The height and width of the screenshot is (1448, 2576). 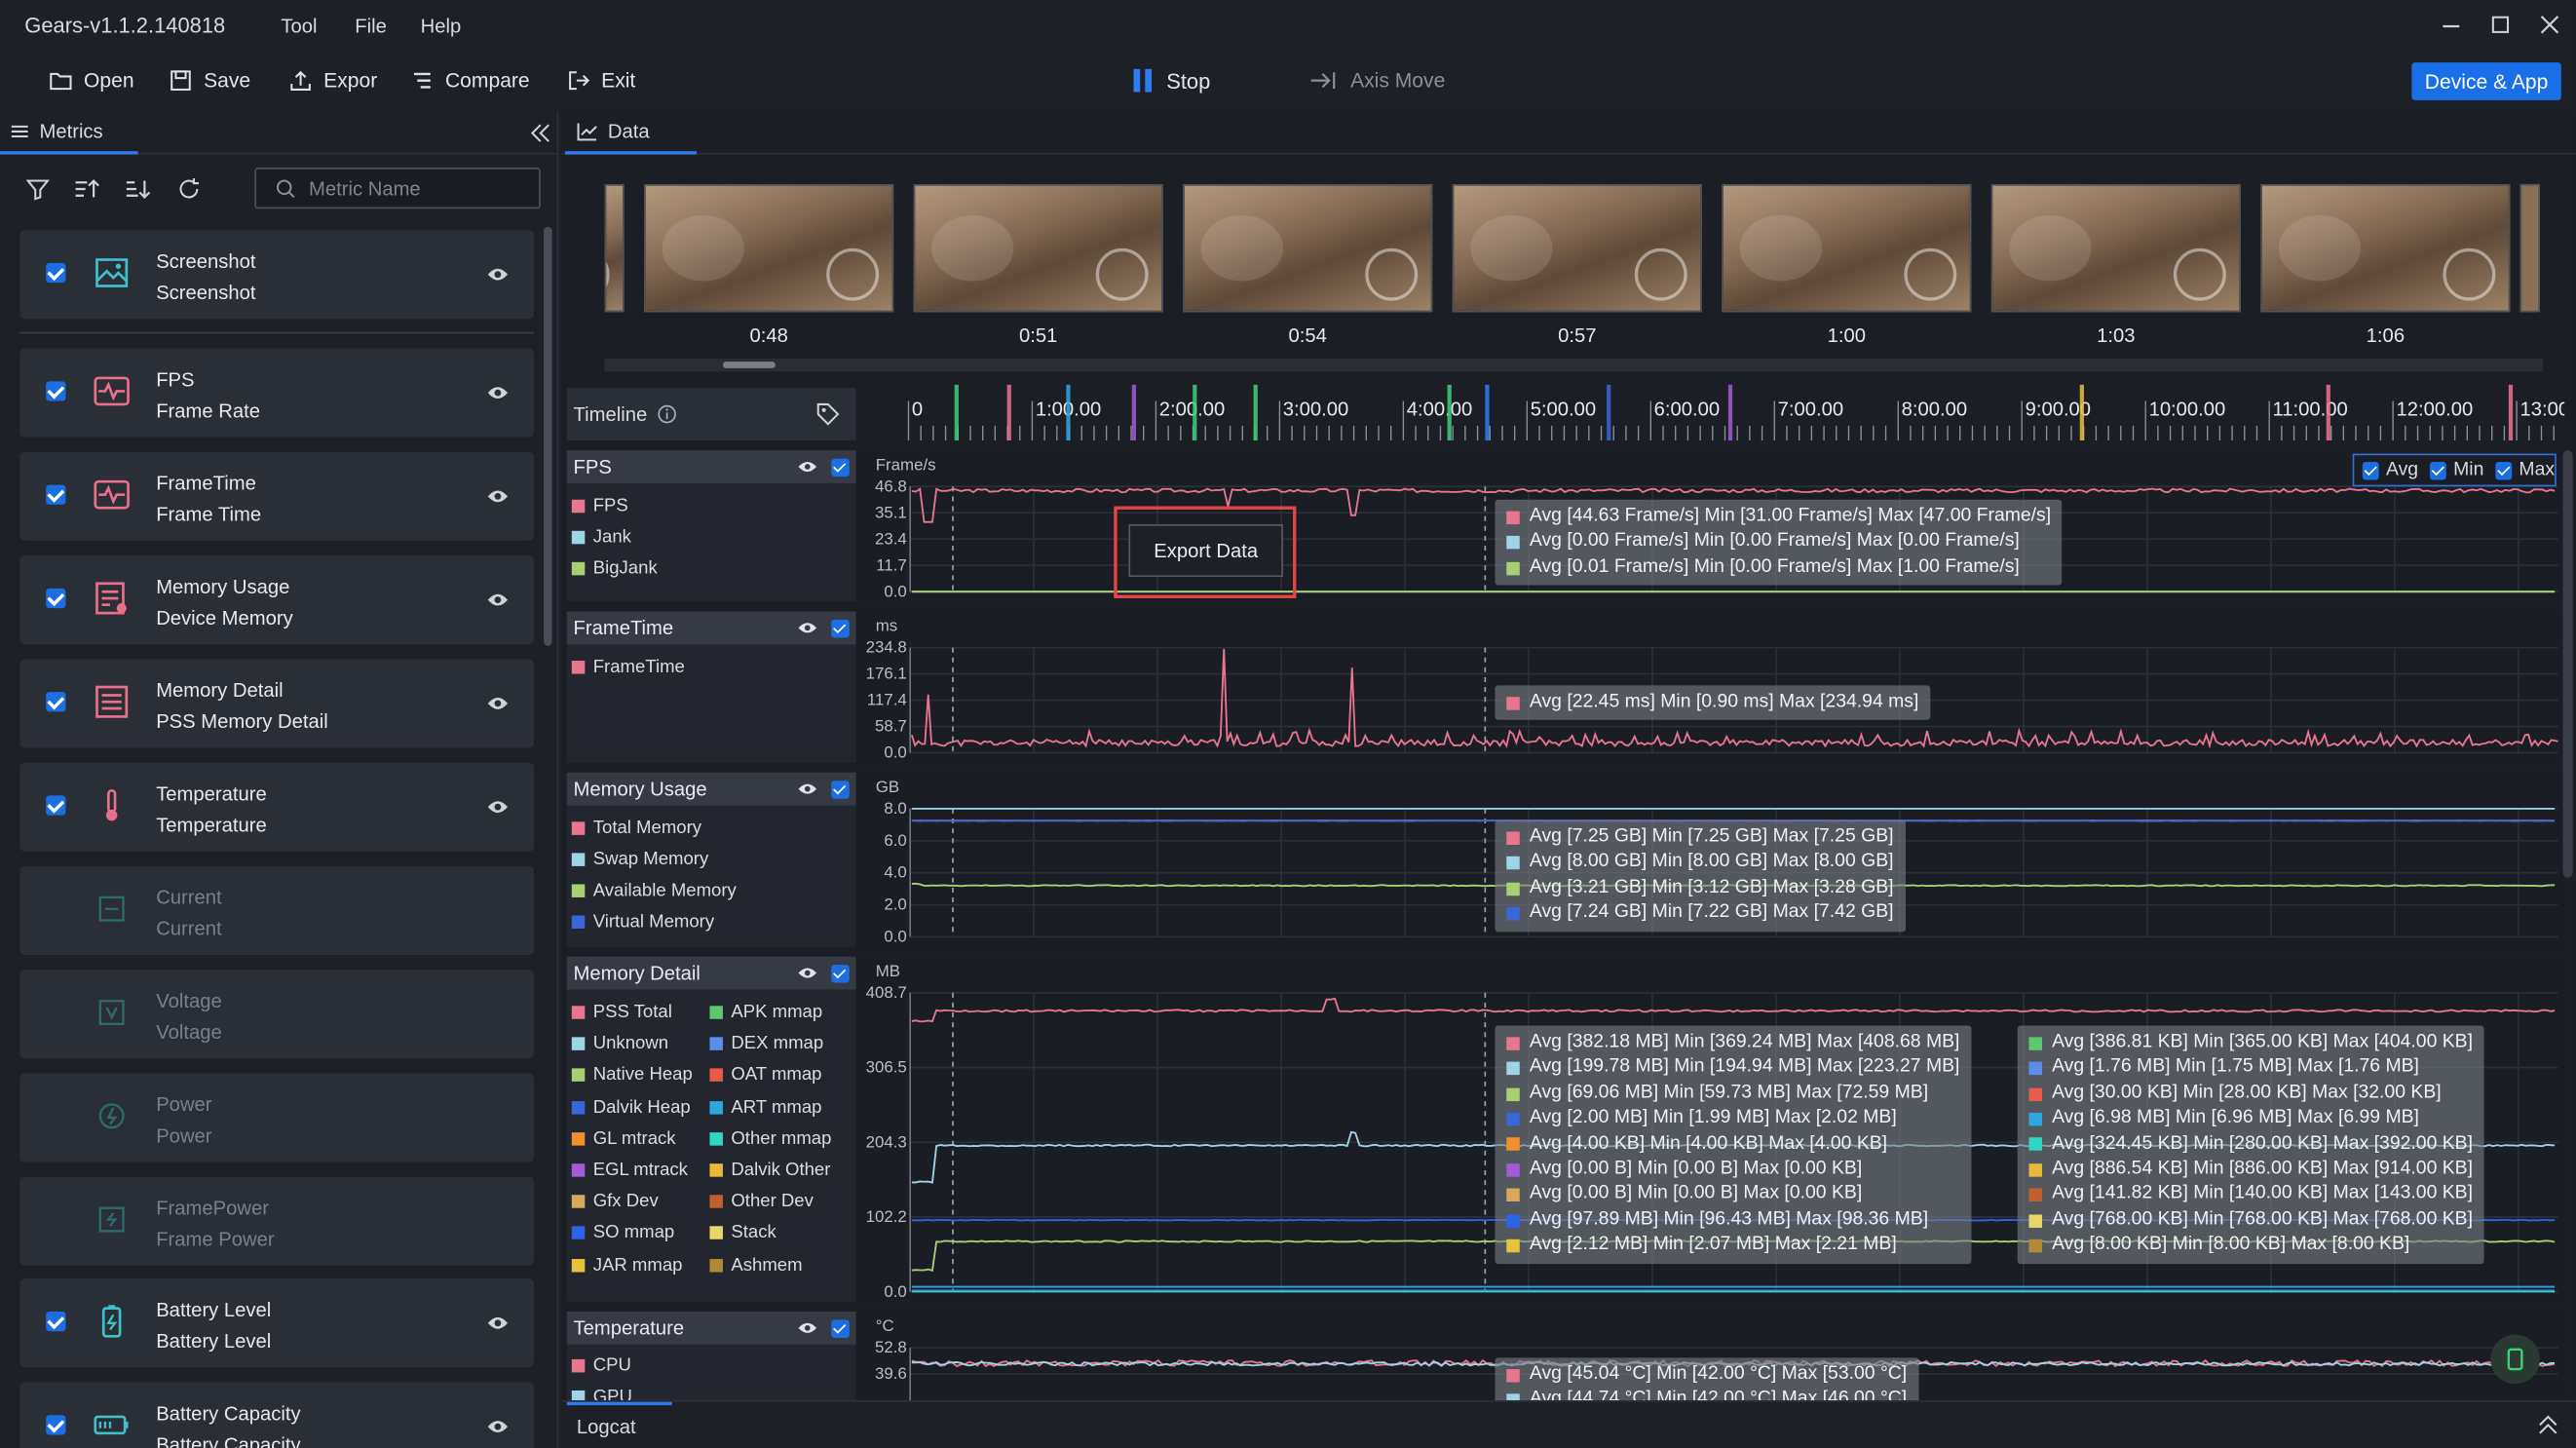 I want to click on stop-button: Stop, so click(x=1171, y=80).